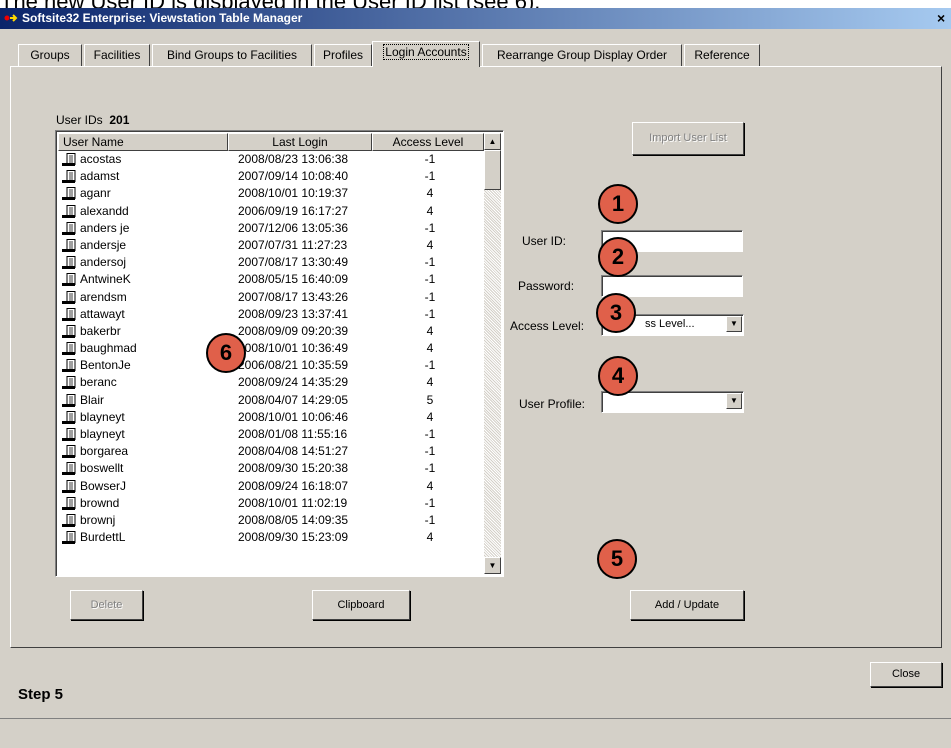  Describe the element at coordinates (618, 376) in the screenshot. I see `callout-4: 4` at that location.